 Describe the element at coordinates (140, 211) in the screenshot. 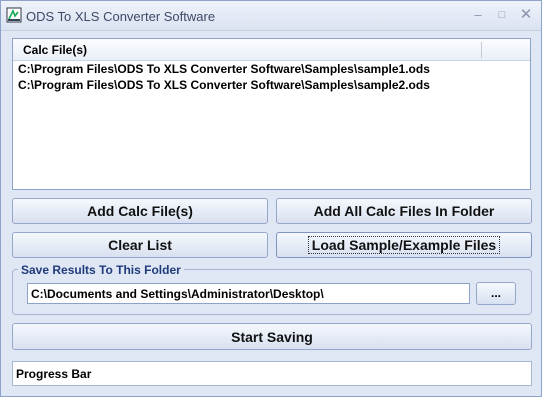

I see `add-calc-files-button: Add Calc File(s)` at that location.